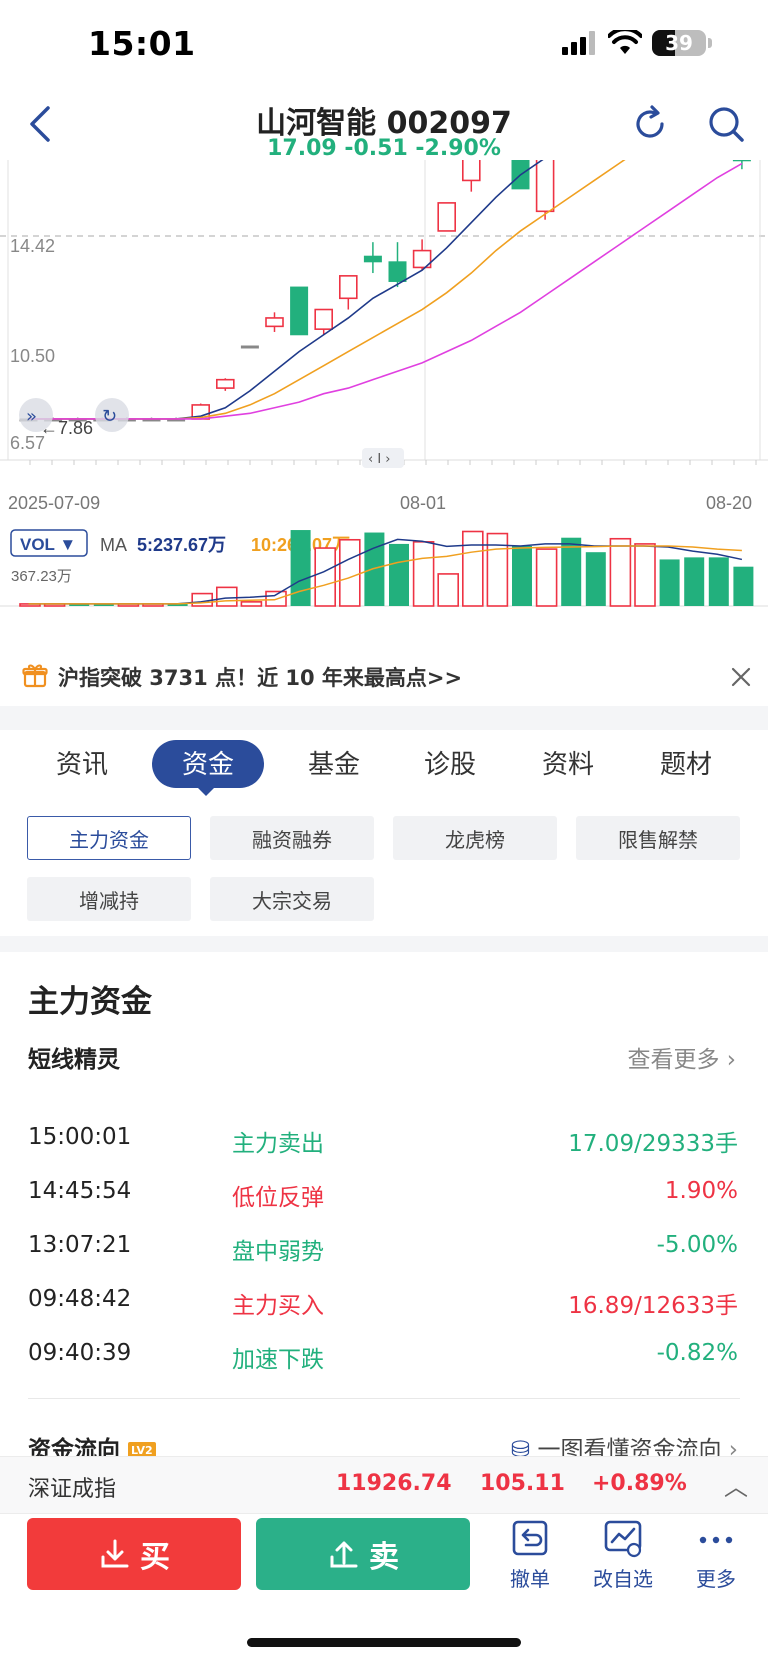 This screenshot has width=768, height=1662. I want to click on tab-funds: 资金, so click(208, 762).